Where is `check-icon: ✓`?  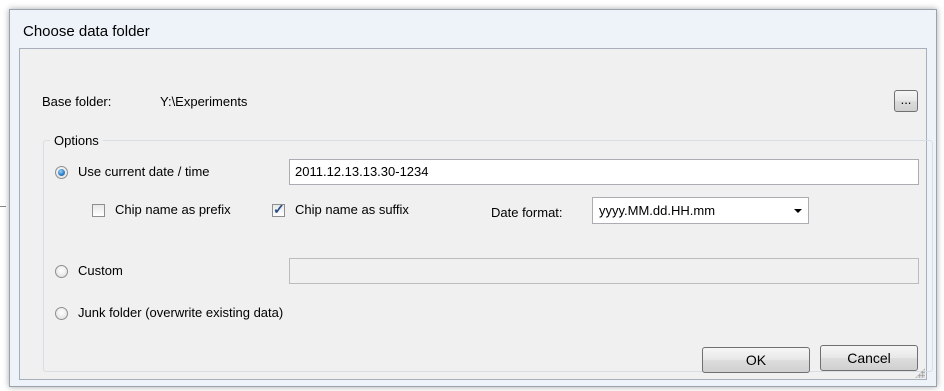 check-icon: ✓ is located at coordinates (279, 209).